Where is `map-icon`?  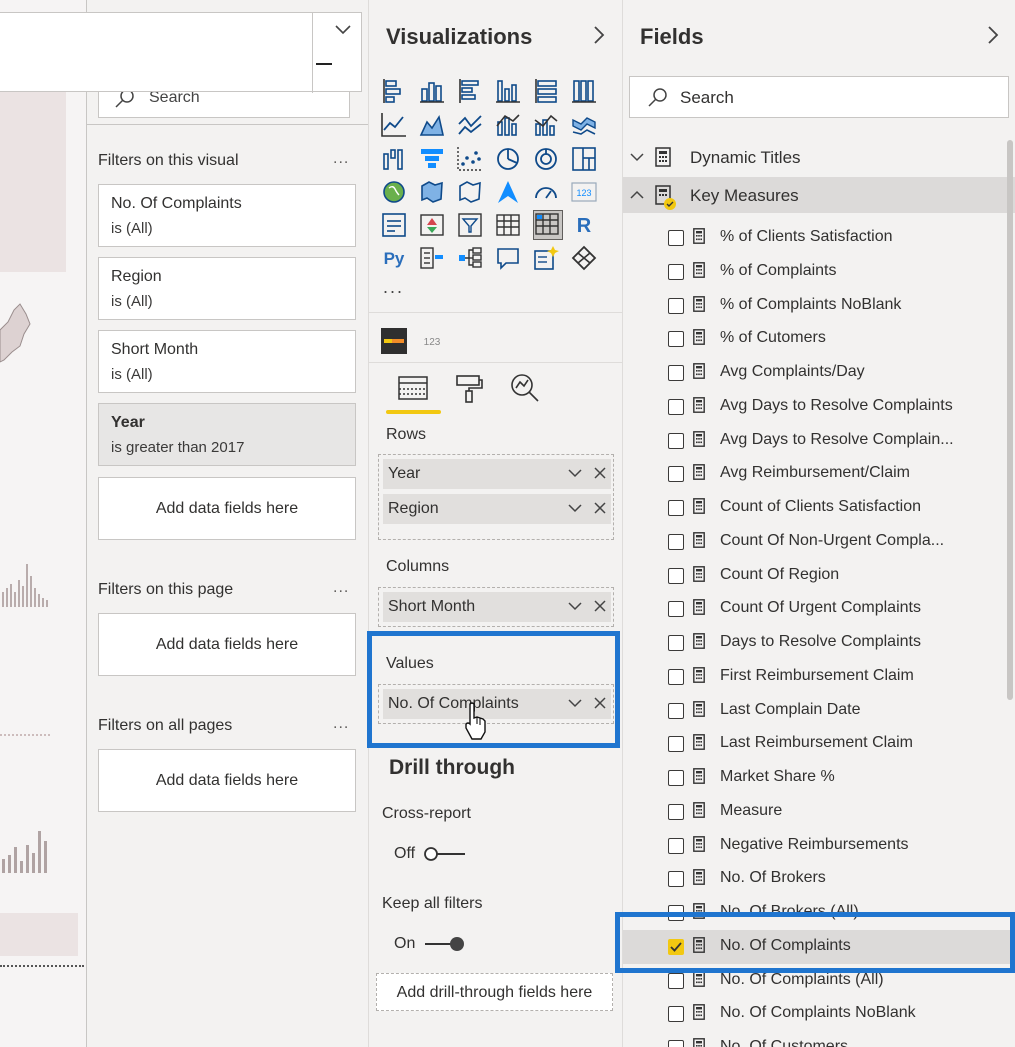 map-icon is located at coordinates (394, 192).